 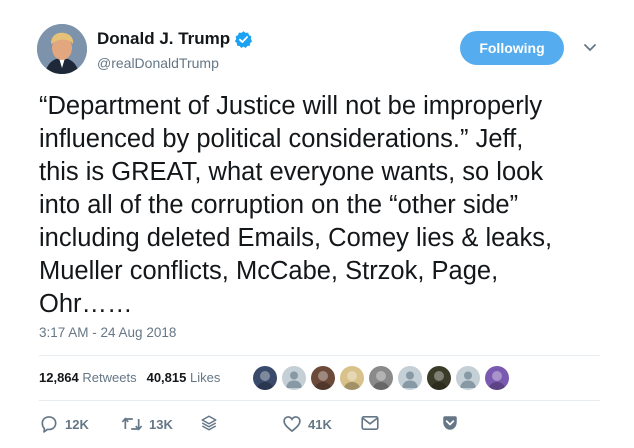 I want to click on likes-label: Likes, so click(x=205, y=377).